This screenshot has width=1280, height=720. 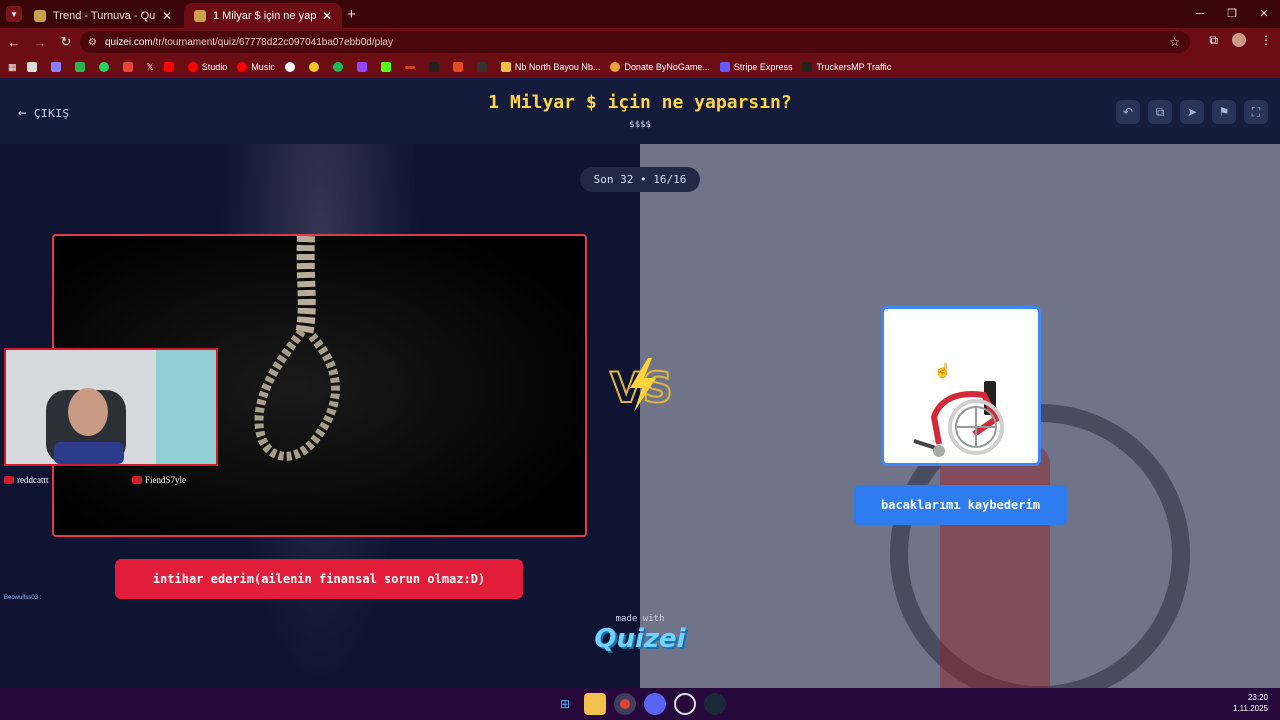 What do you see at coordinates (625, 704) in the screenshot?
I see `chrome-icon` at bounding box center [625, 704].